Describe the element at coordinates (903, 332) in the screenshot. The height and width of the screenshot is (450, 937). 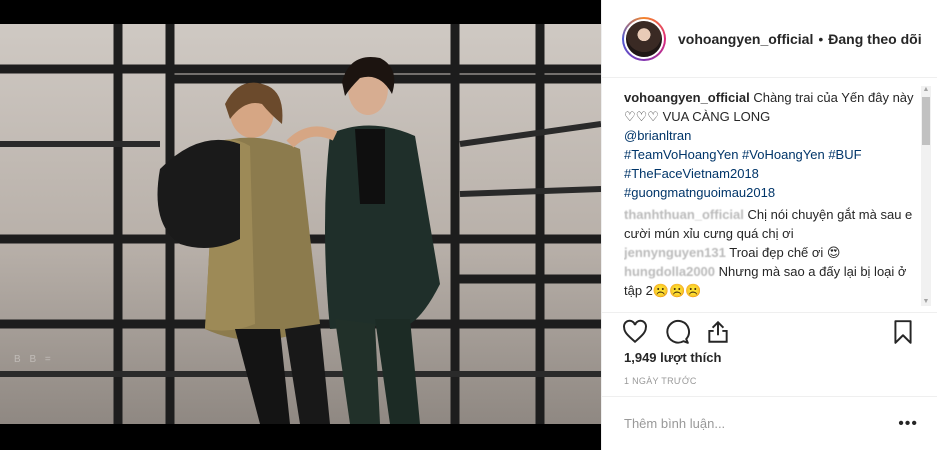
I see `bookmark-icon` at that location.